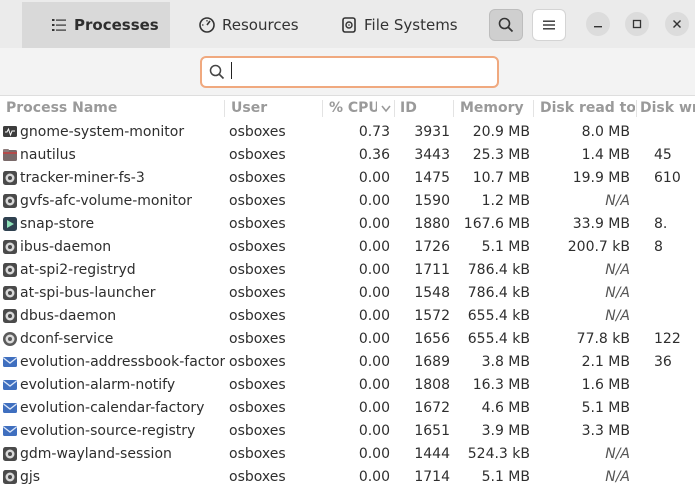 The height and width of the screenshot is (494, 695). What do you see at coordinates (432, 431) in the screenshot?
I see `process-id: 1651` at bounding box center [432, 431].